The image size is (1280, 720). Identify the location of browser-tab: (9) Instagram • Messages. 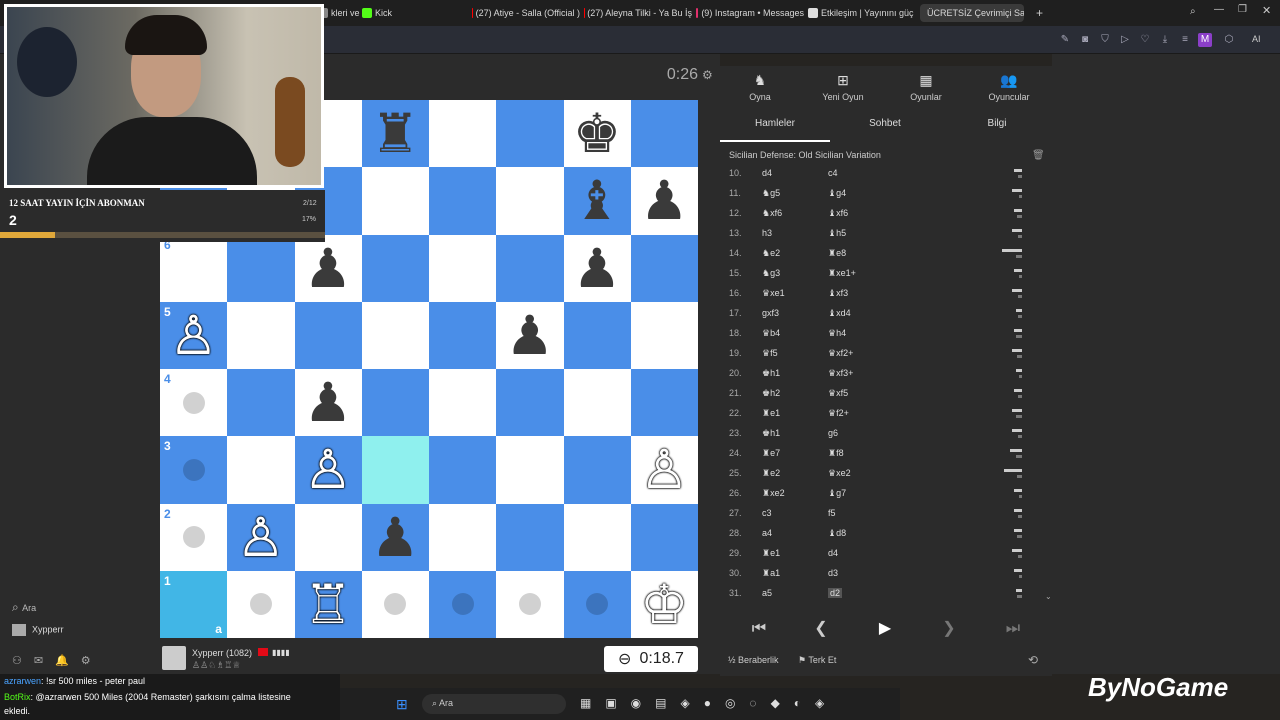
(750, 13).